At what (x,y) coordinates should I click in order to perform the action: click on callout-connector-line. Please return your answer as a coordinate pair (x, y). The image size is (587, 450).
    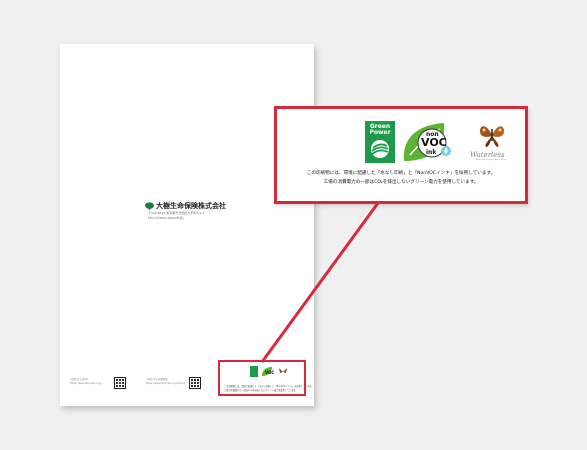
    Looking at the image, I should click on (320, 282).